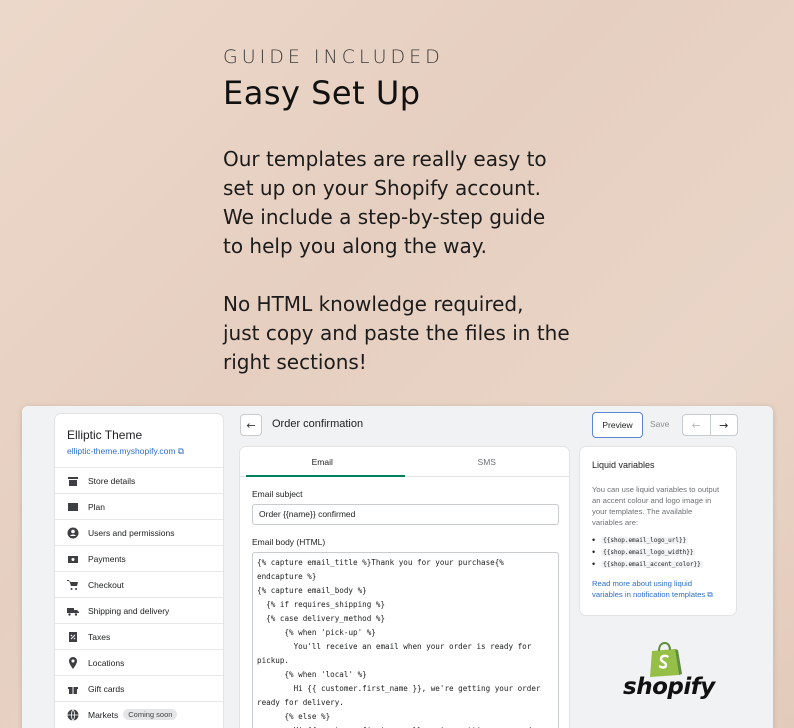 The height and width of the screenshot is (728, 794). I want to click on pagination-buttons: ← →, so click(710, 425).